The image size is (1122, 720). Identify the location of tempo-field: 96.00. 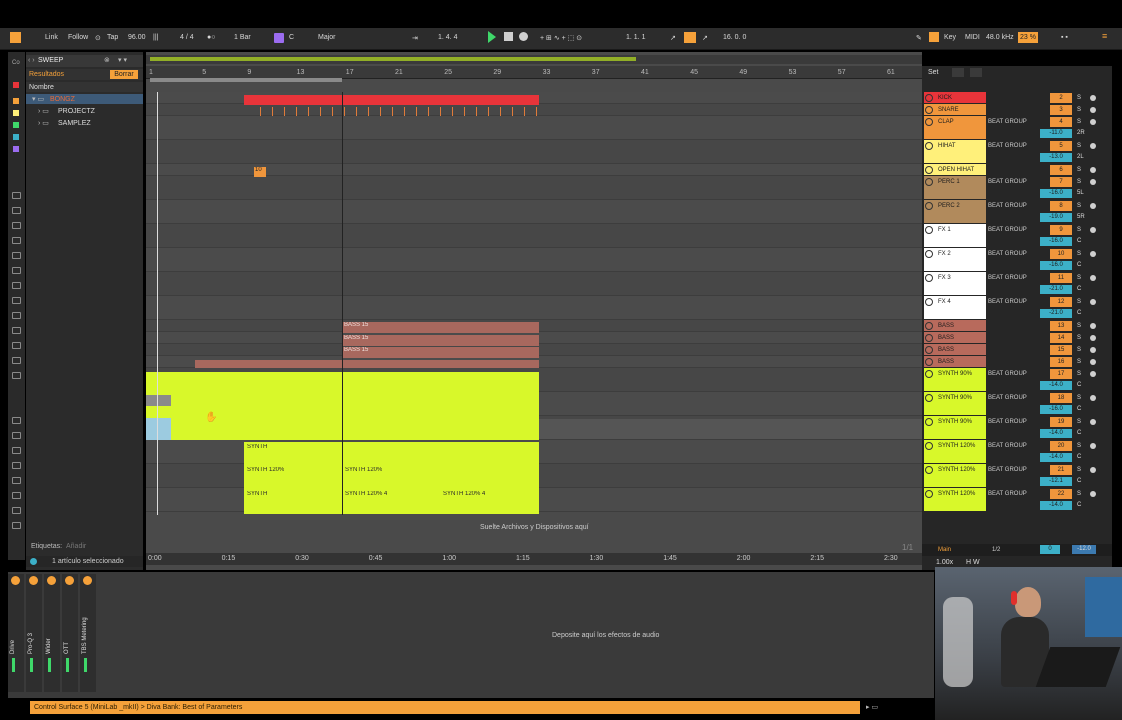
(137, 37).